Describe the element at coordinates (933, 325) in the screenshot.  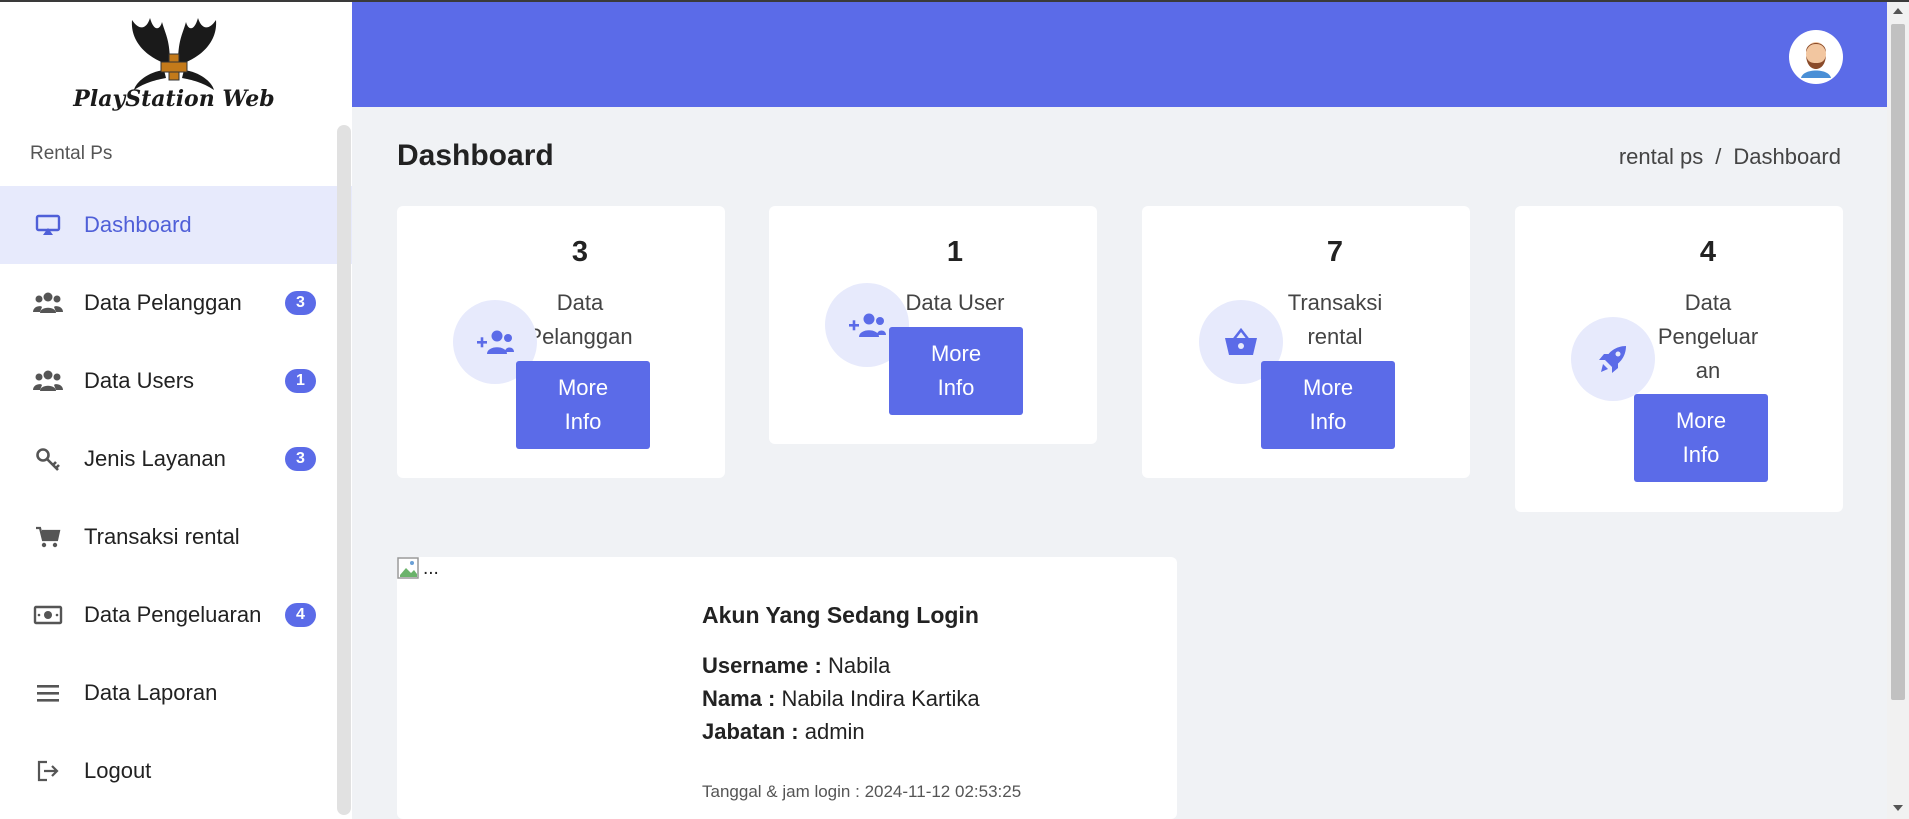
I see `stat-card-data-user: 1 Data User More Info` at that location.